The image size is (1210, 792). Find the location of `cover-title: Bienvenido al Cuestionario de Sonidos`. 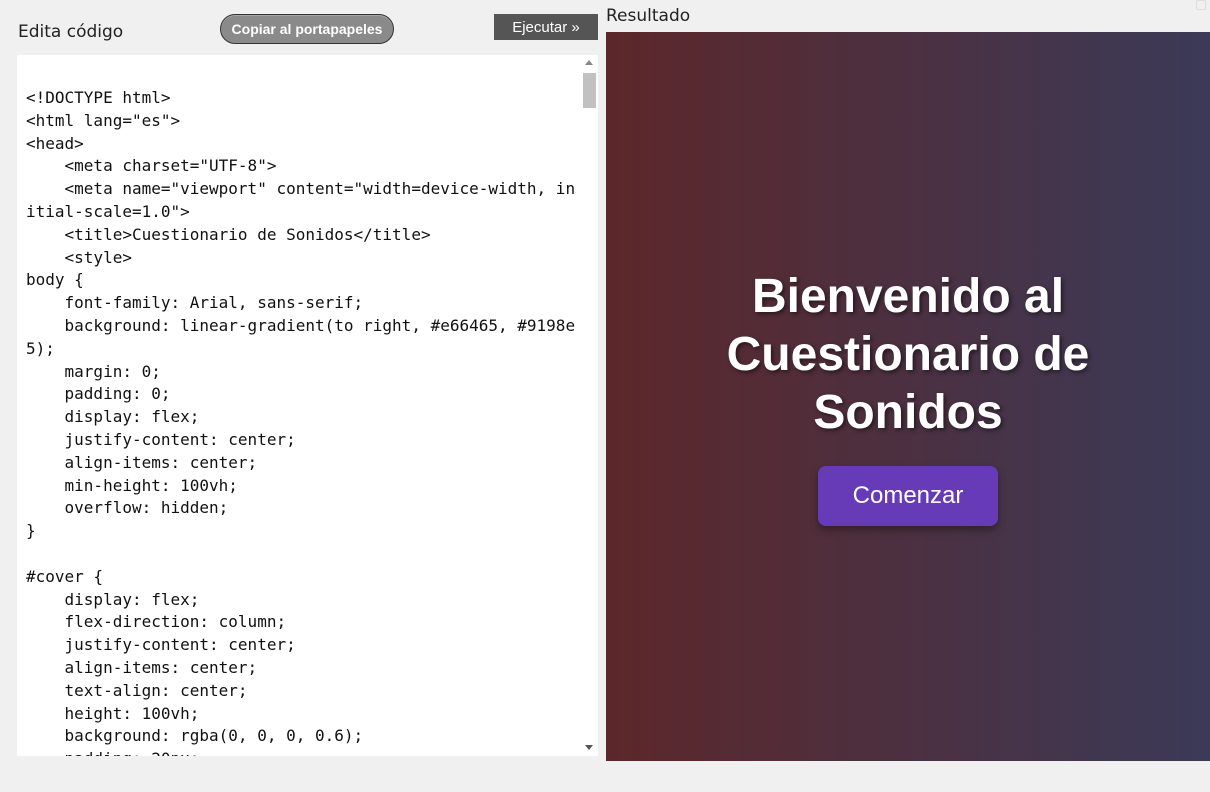

cover-title: Bienvenido al Cuestionario de Sonidos is located at coordinates (908, 354).